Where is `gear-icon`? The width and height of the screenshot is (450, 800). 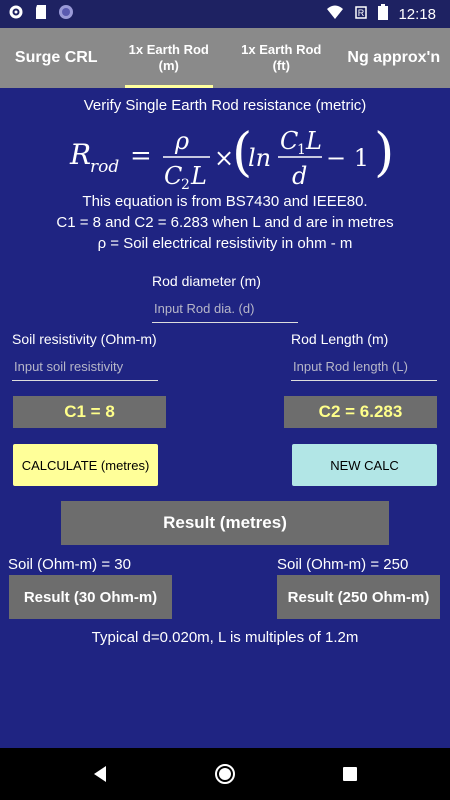
gear-icon is located at coordinates (16, 14).